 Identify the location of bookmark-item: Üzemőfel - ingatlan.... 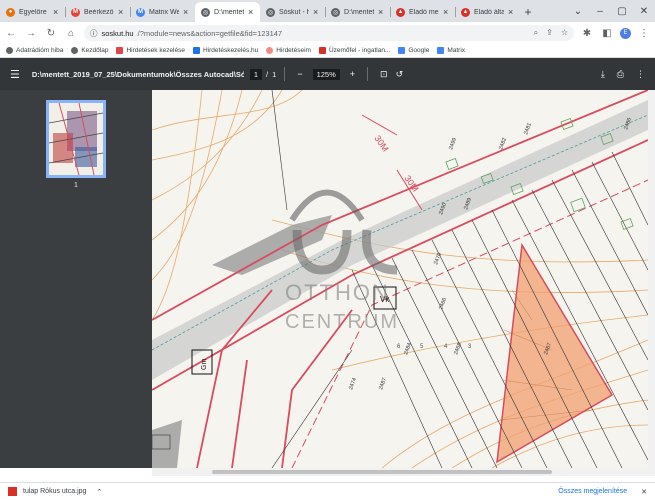
(354, 50).